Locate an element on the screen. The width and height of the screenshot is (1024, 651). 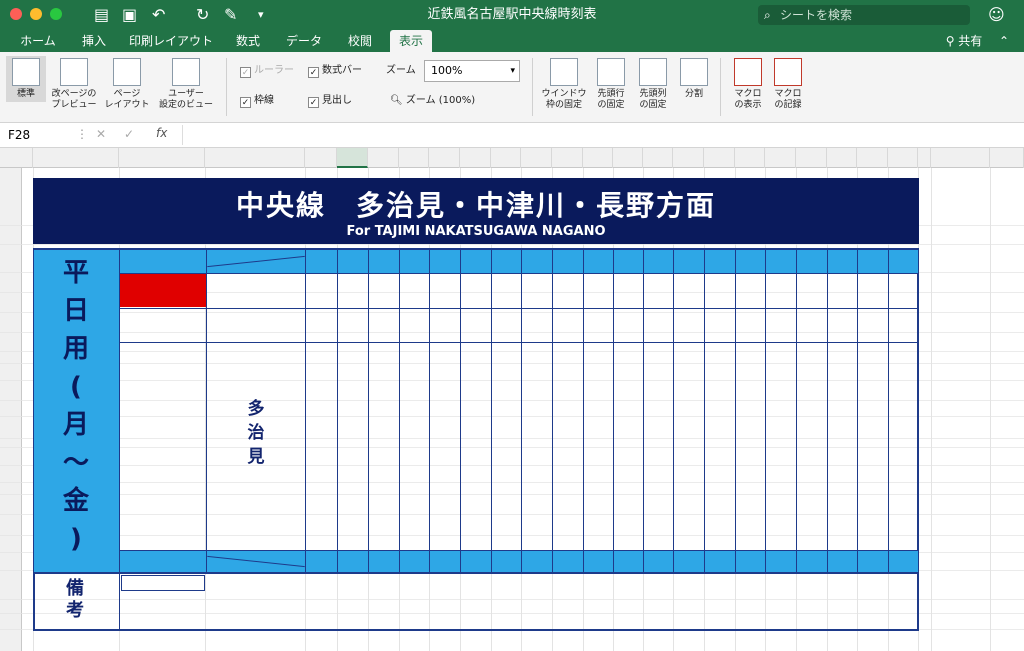
share-button: ⚲ 共有 is located at coordinates (964, 41).